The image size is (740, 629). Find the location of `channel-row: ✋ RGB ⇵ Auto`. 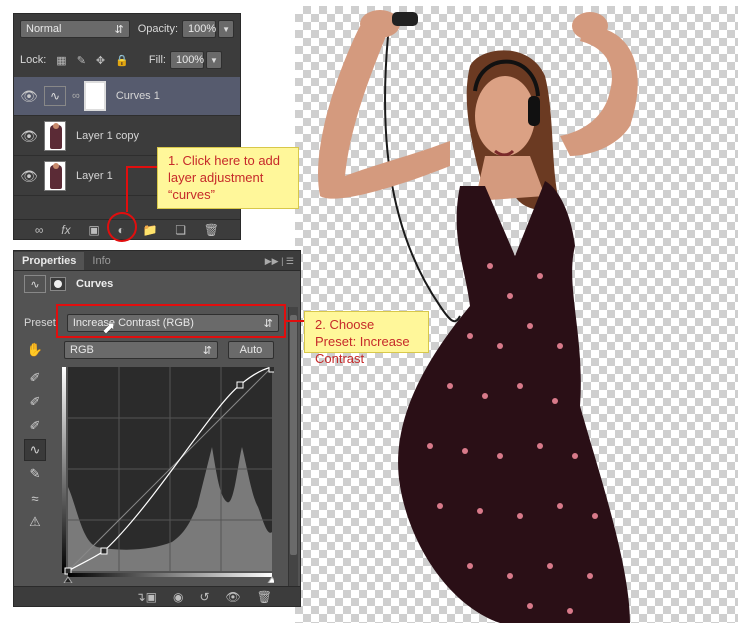

channel-row: ✋ RGB ⇵ Auto is located at coordinates (162, 350).